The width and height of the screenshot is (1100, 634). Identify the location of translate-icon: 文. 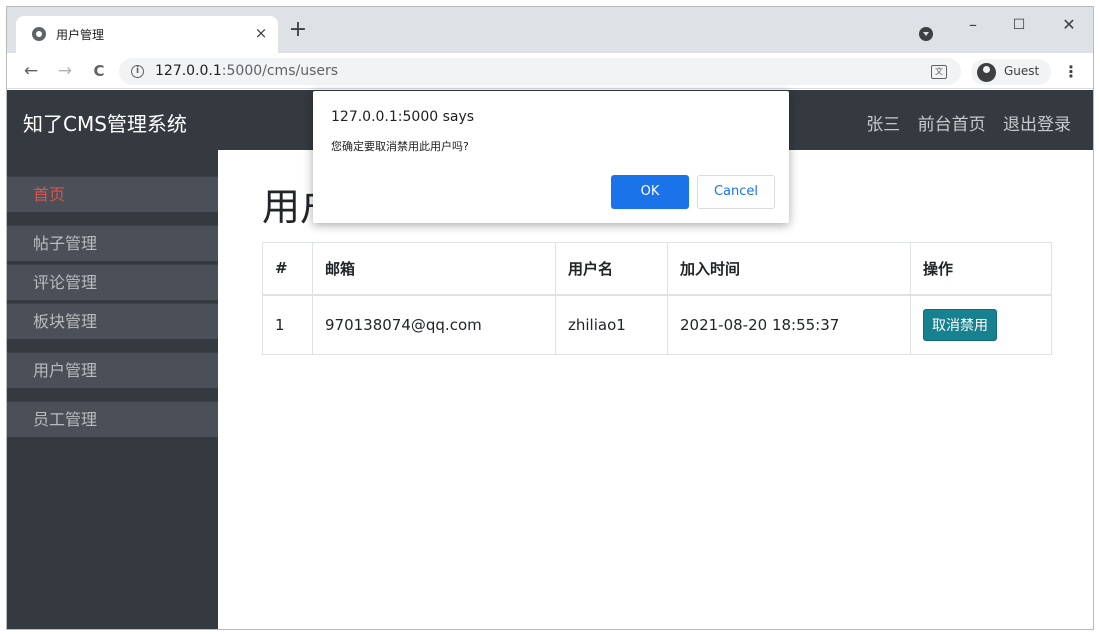
(939, 72).